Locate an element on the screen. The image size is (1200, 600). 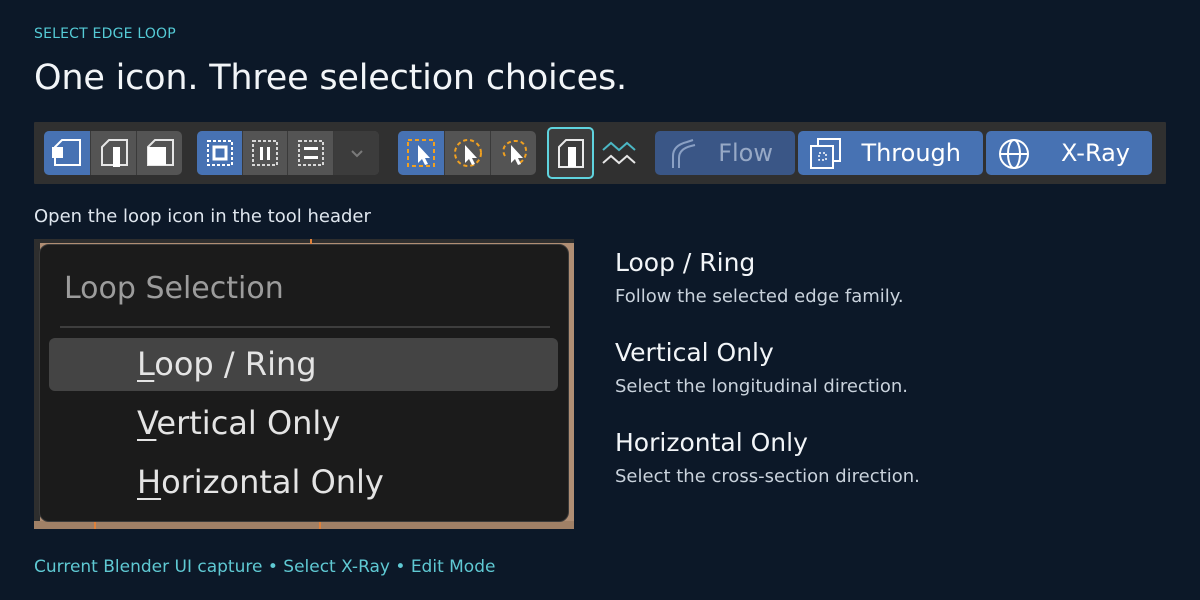
through-toggle: Through is located at coordinates (890, 153).